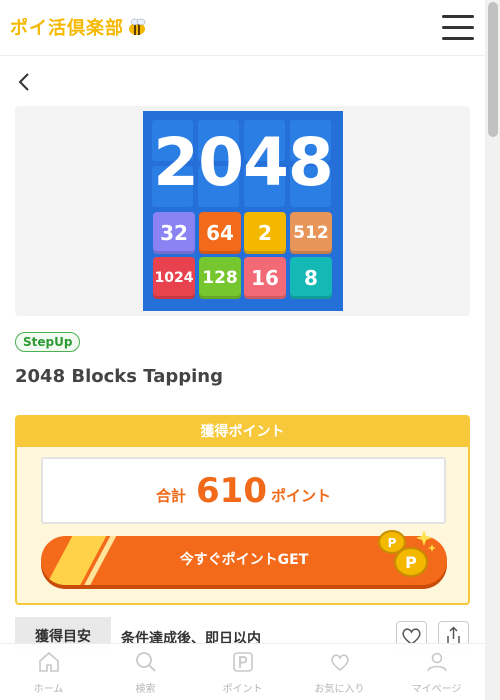 This screenshot has height=700, width=500. Describe the element at coordinates (119, 376) in the screenshot. I see `app-title: 2048 Blocks Tapping` at that location.